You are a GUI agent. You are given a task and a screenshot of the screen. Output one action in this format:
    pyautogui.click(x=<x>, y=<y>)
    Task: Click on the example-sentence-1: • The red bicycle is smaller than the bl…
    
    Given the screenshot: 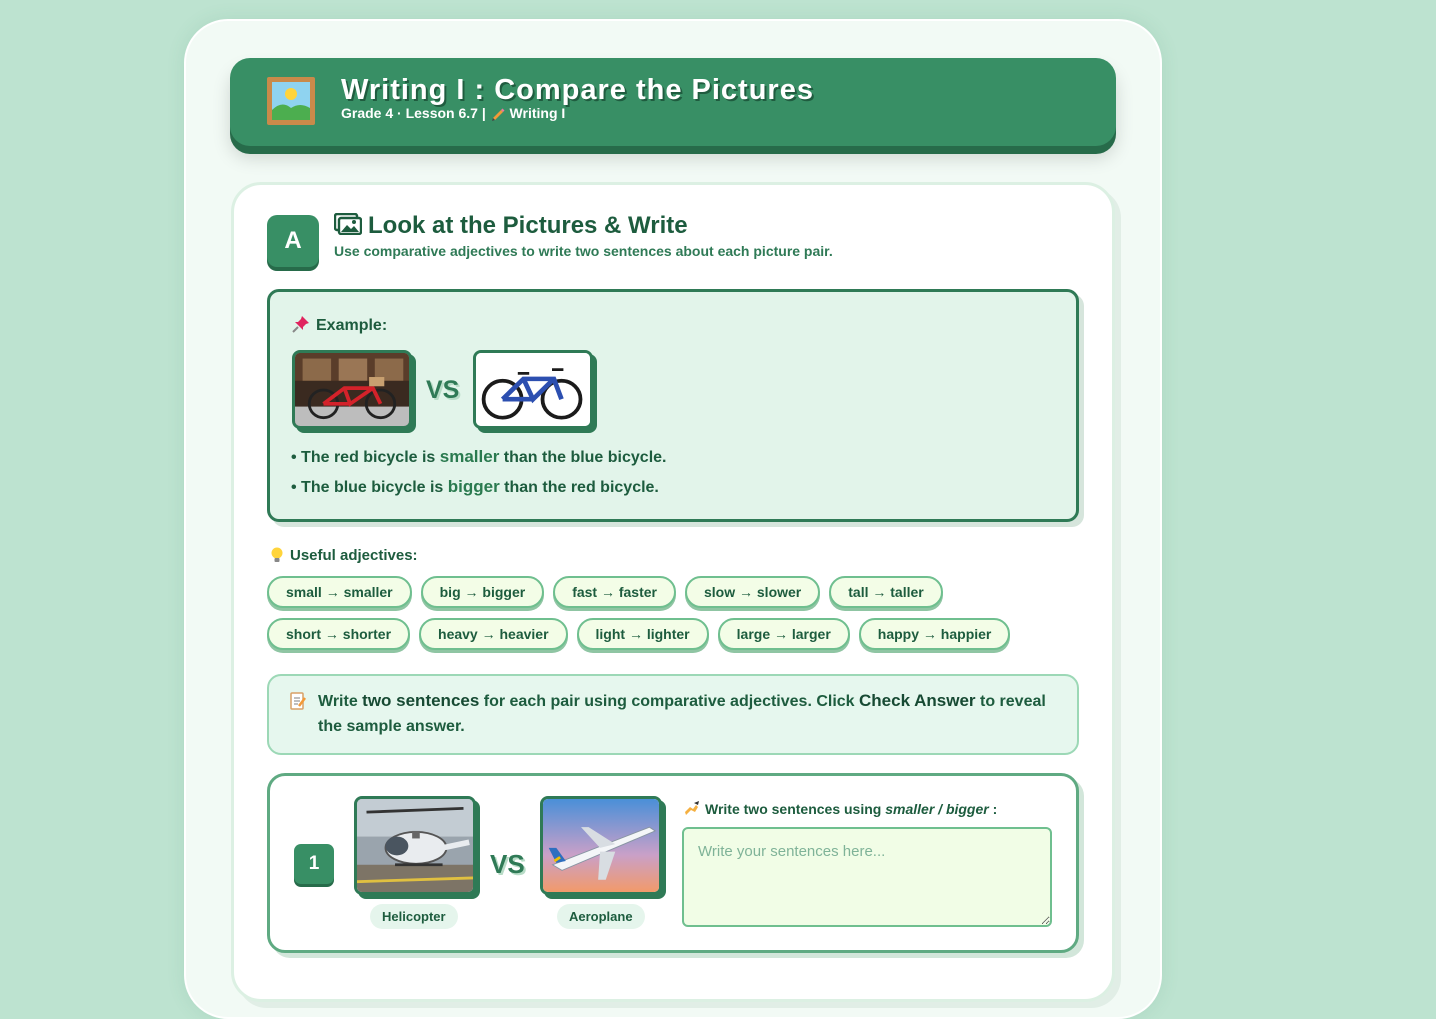 What is the action you would take?
    pyautogui.click(x=479, y=456)
    